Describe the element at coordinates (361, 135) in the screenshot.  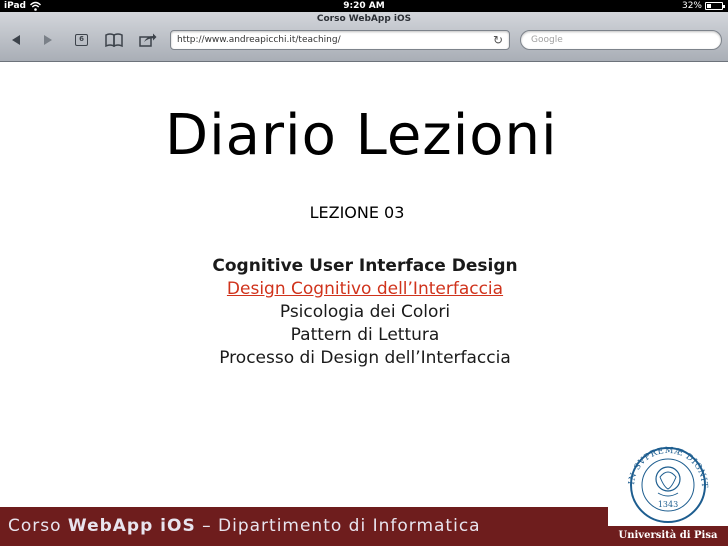
I see `slide-title: Diario Lezioni` at that location.